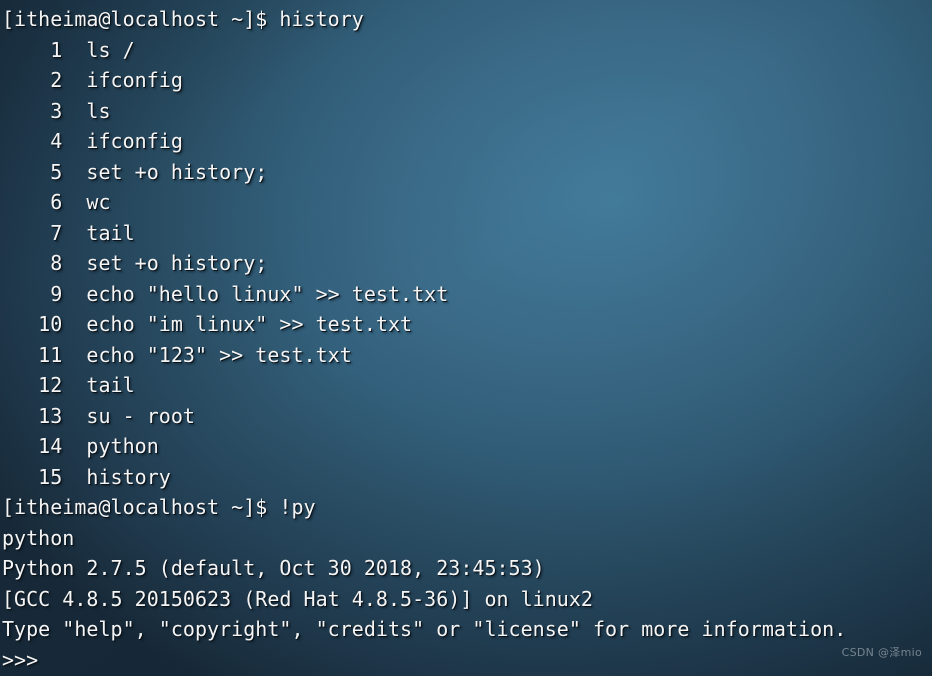  Describe the element at coordinates (68, 385) in the screenshot. I see `history-entry-12: 12 tail` at that location.